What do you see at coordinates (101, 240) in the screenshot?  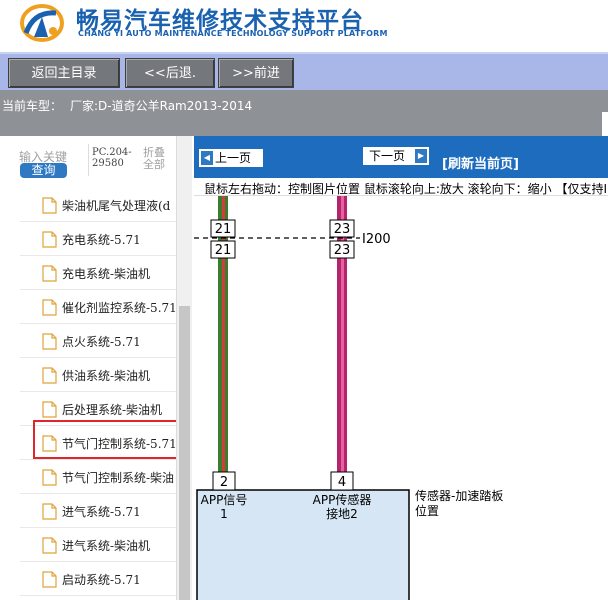 I see `tree-item-label: 充电系统-5.71` at bounding box center [101, 240].